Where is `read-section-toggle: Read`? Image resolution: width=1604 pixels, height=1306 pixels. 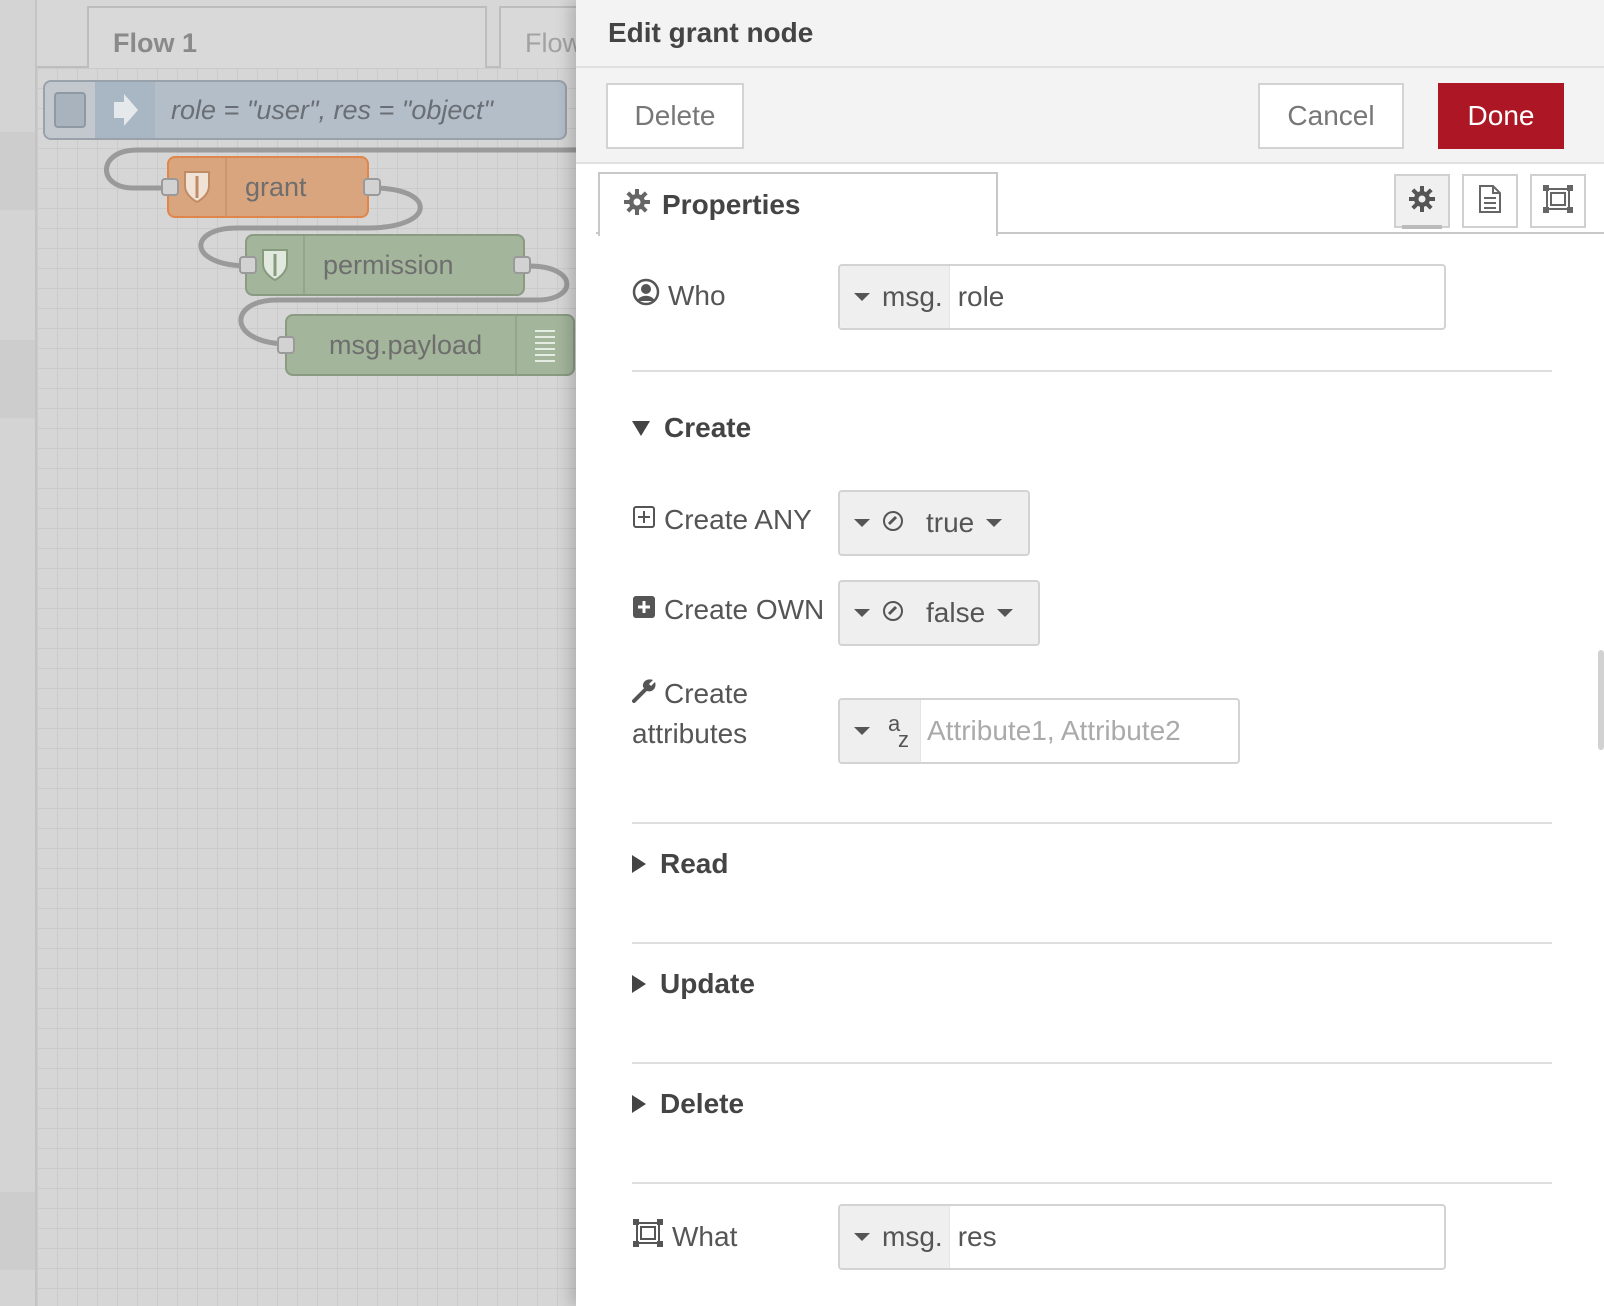 read-section-toggle: Read is located at coordinates (680, 864).